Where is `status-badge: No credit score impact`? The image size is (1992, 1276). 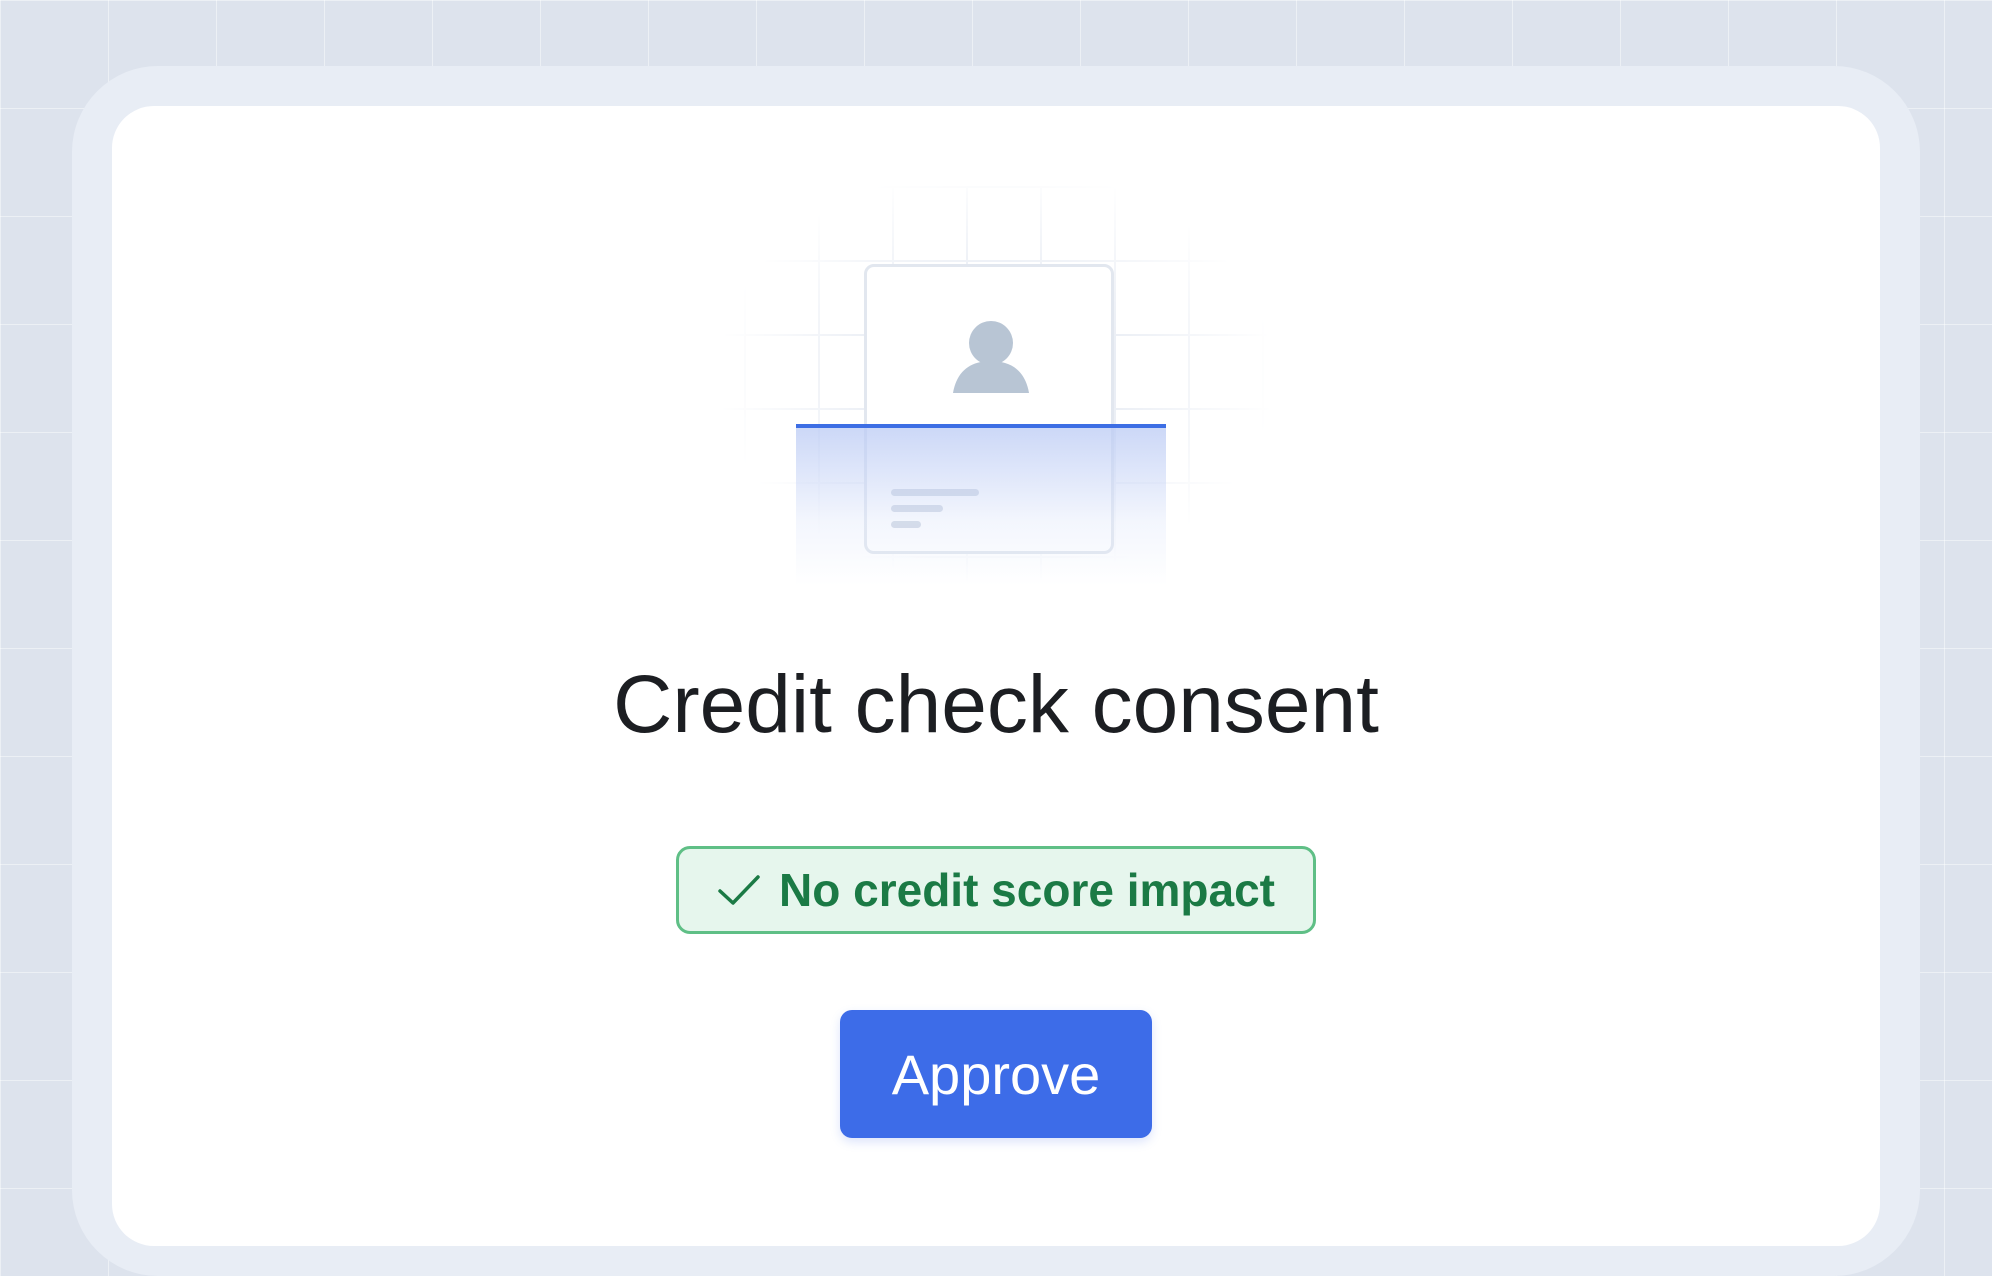
status-badge: No credit score impact is located at coordinates (996, 890).